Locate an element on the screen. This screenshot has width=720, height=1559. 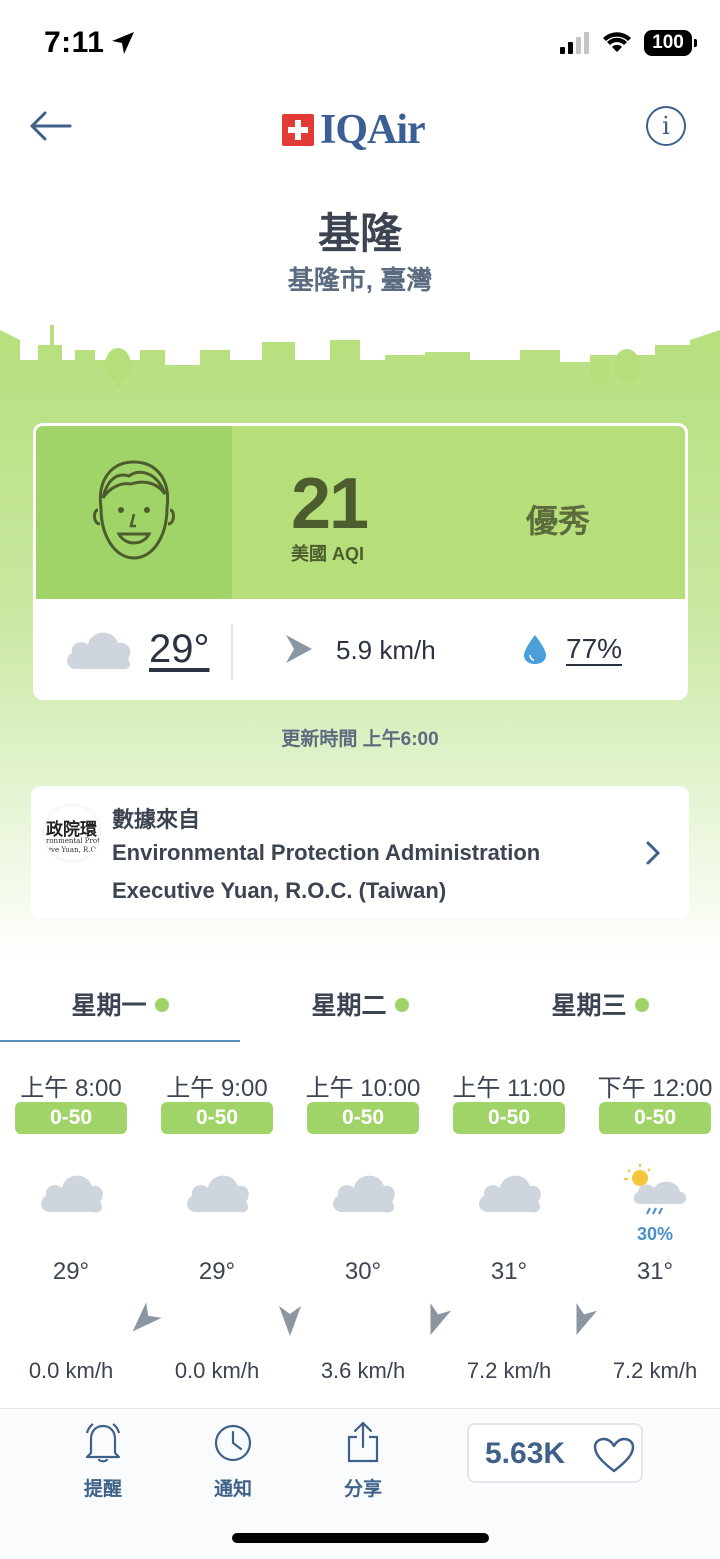
hour-time: 下午 12:00 is located at coordinates (655, 1088).